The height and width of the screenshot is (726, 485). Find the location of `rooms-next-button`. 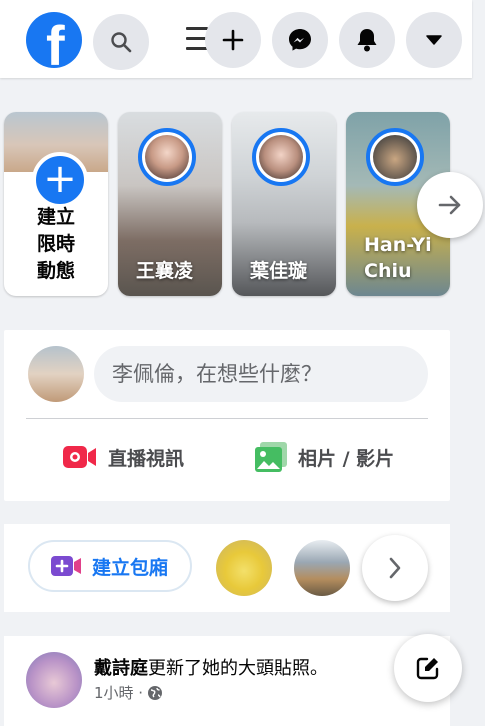

rooms-next-button is located at coordinates (395, 568).